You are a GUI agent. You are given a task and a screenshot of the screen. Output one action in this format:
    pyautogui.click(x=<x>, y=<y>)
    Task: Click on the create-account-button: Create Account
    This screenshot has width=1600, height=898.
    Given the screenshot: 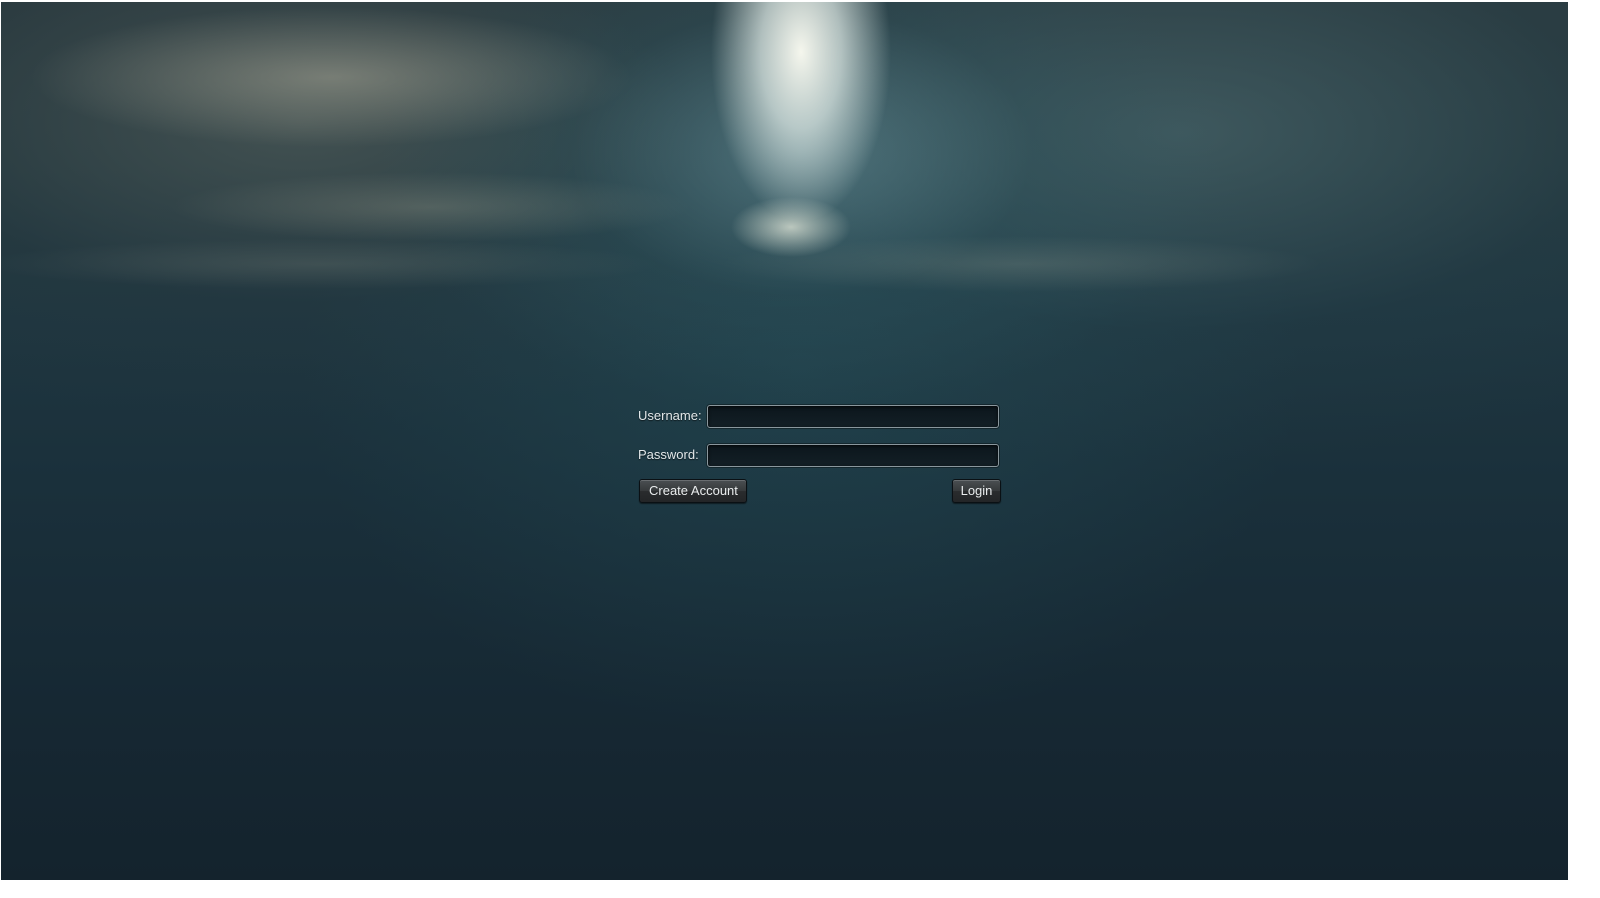 What is the action you would take?
    pyautogui.click(x=693, y=491)
    